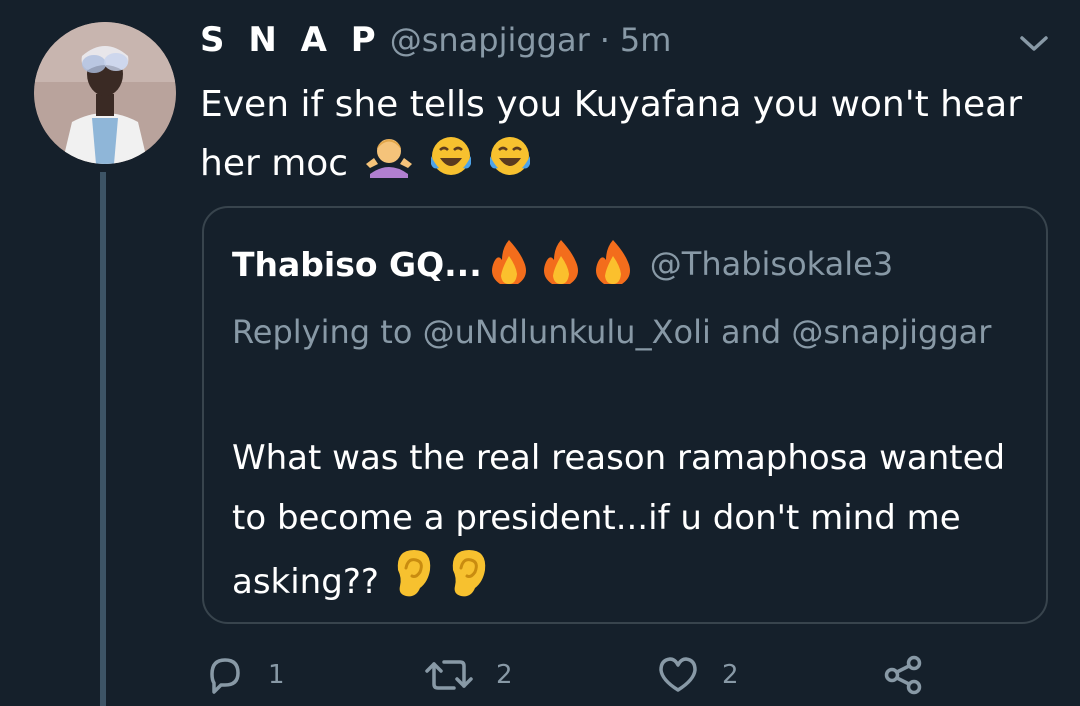  Describe the element at coordinates (504, 675) in the screenshot. I see `retweet-count: 2` at that location.